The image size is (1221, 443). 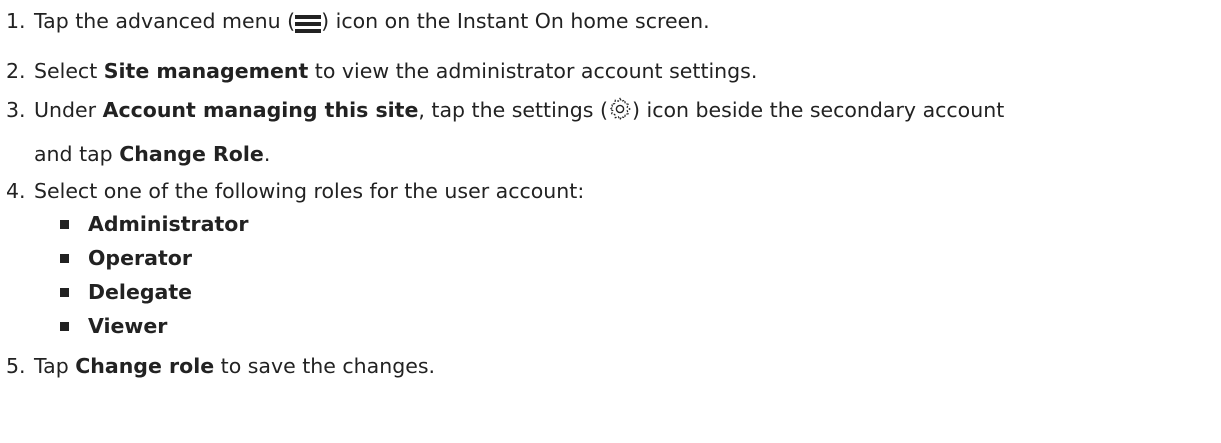 I want to click on step-number: 3., so click(x=16, y=110).